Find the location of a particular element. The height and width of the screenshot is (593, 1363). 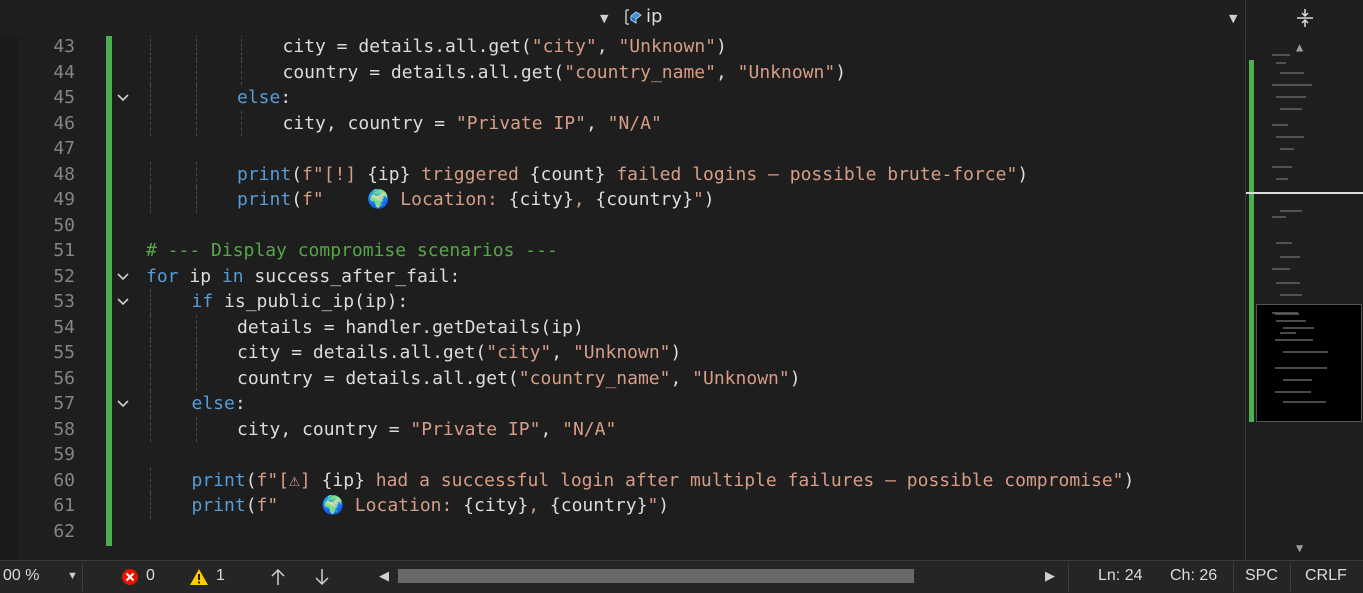

previous-issue-arrow-icon is located at coordinates (278, 577).